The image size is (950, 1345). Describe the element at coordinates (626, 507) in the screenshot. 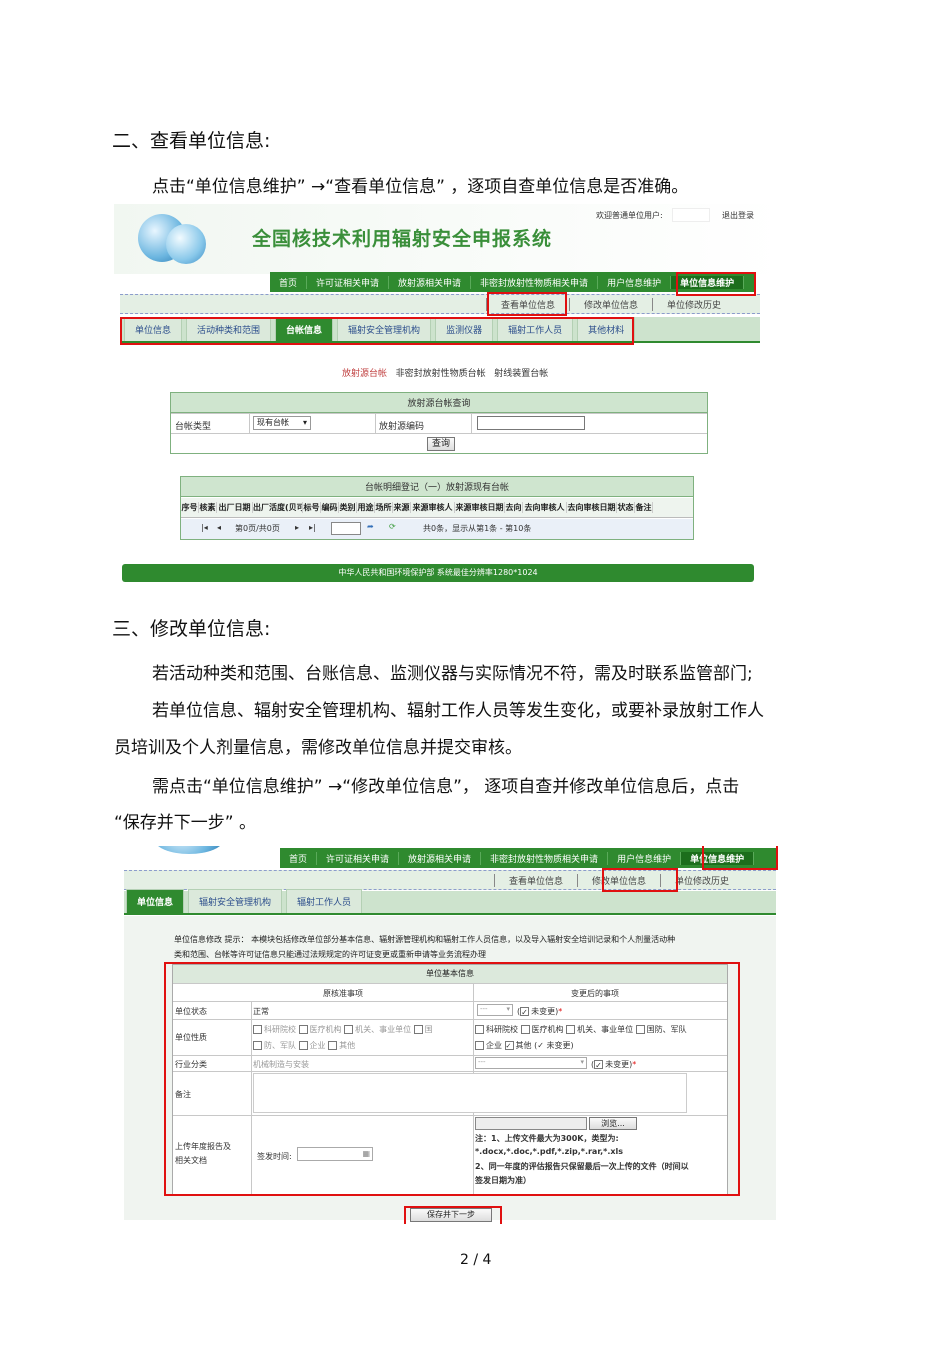

I see `column-header: 状态` at that location.